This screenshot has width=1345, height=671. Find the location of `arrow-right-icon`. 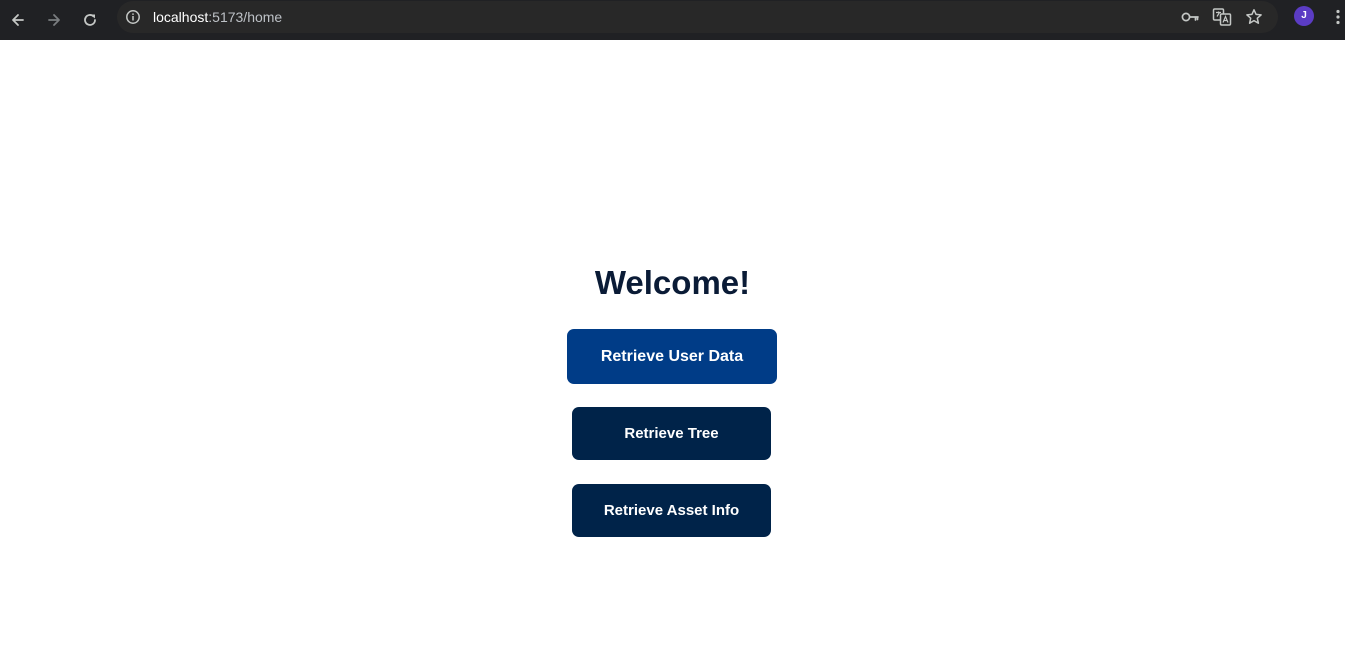

arrow-right-icon is located at coordinates (54, 20).